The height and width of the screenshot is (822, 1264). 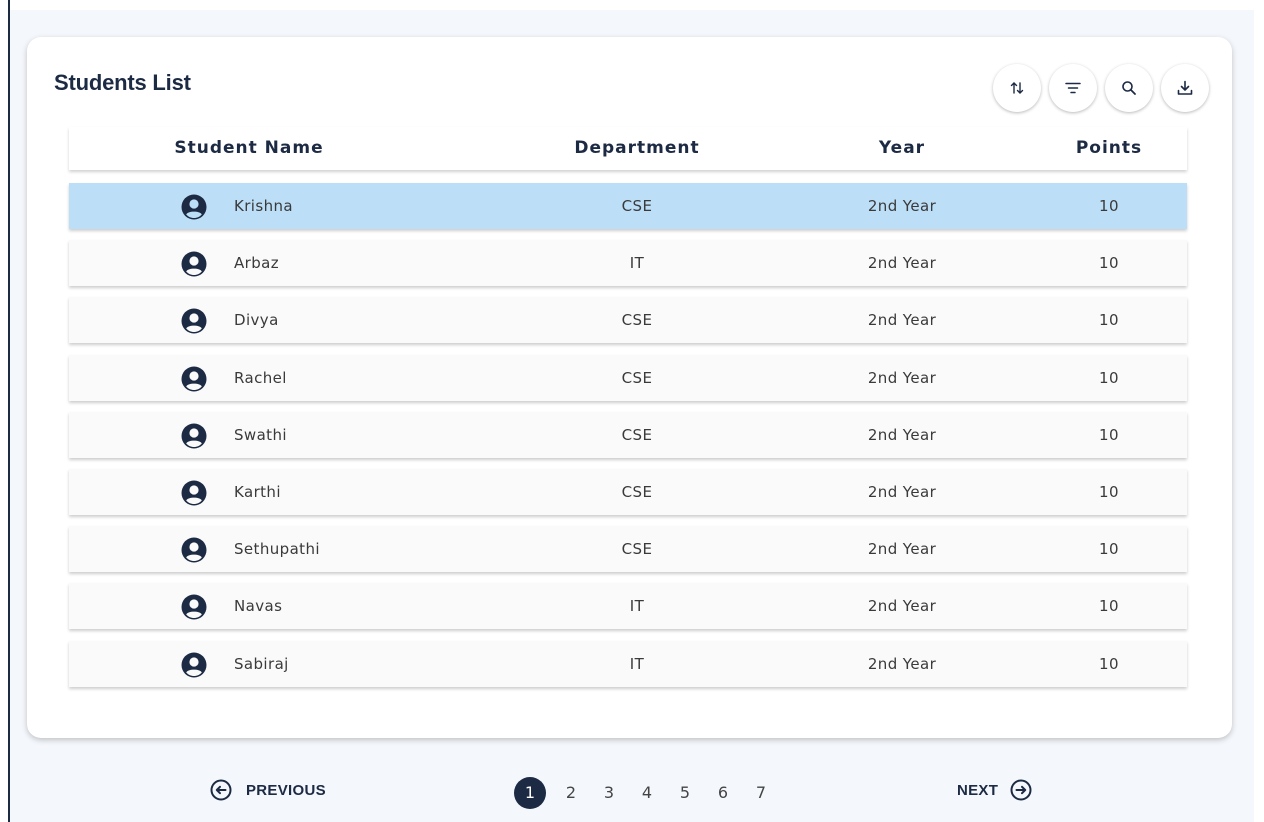 I want to click on arrow-left-circle-icon, so click(x=221, y=790).